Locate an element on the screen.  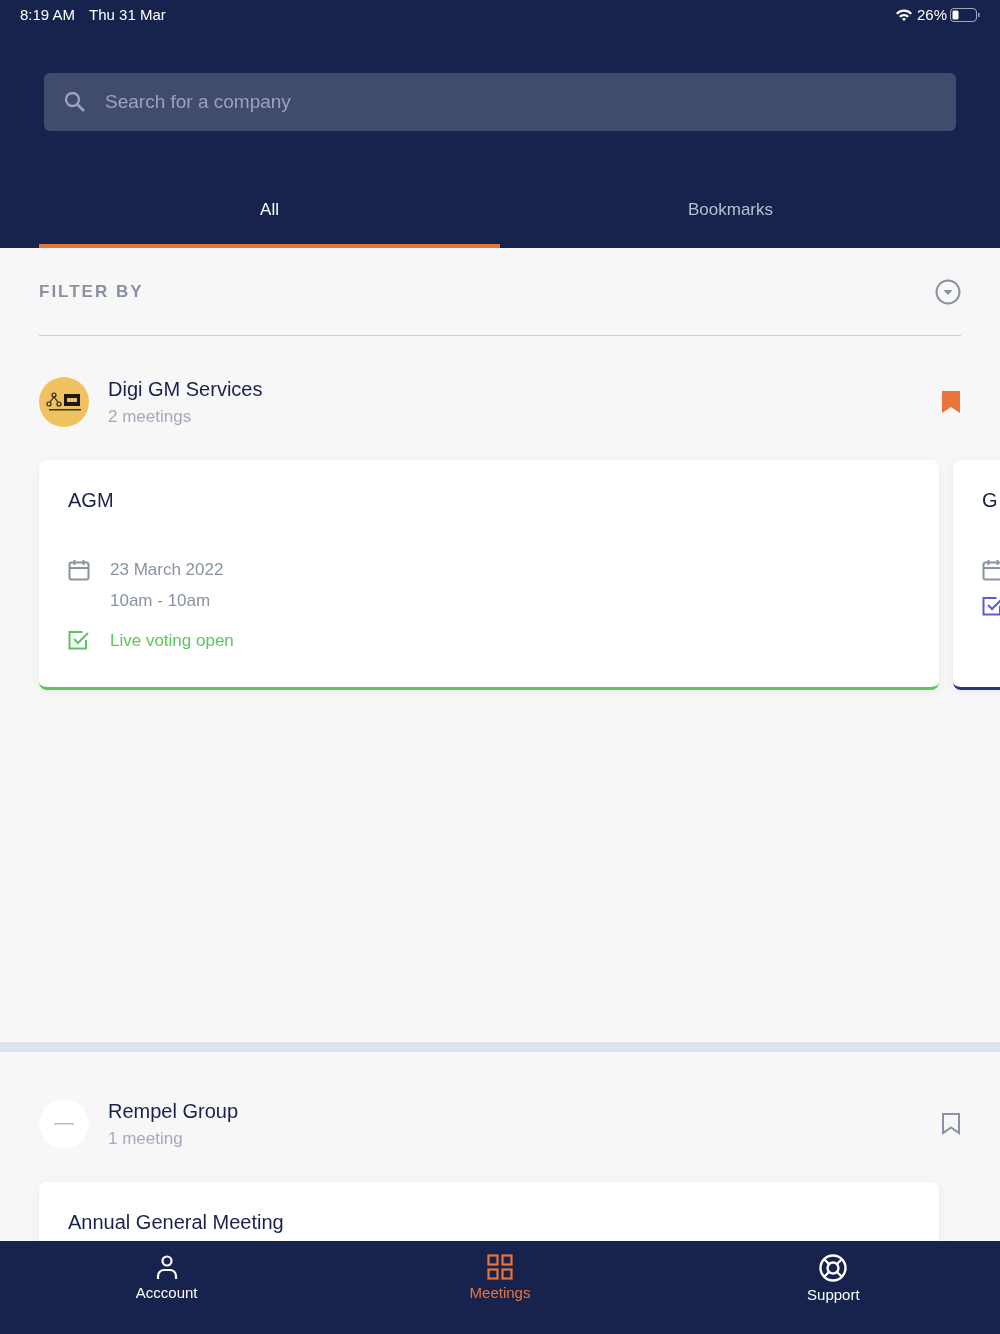
meeting-title: G is located at coordinates (990, 499).